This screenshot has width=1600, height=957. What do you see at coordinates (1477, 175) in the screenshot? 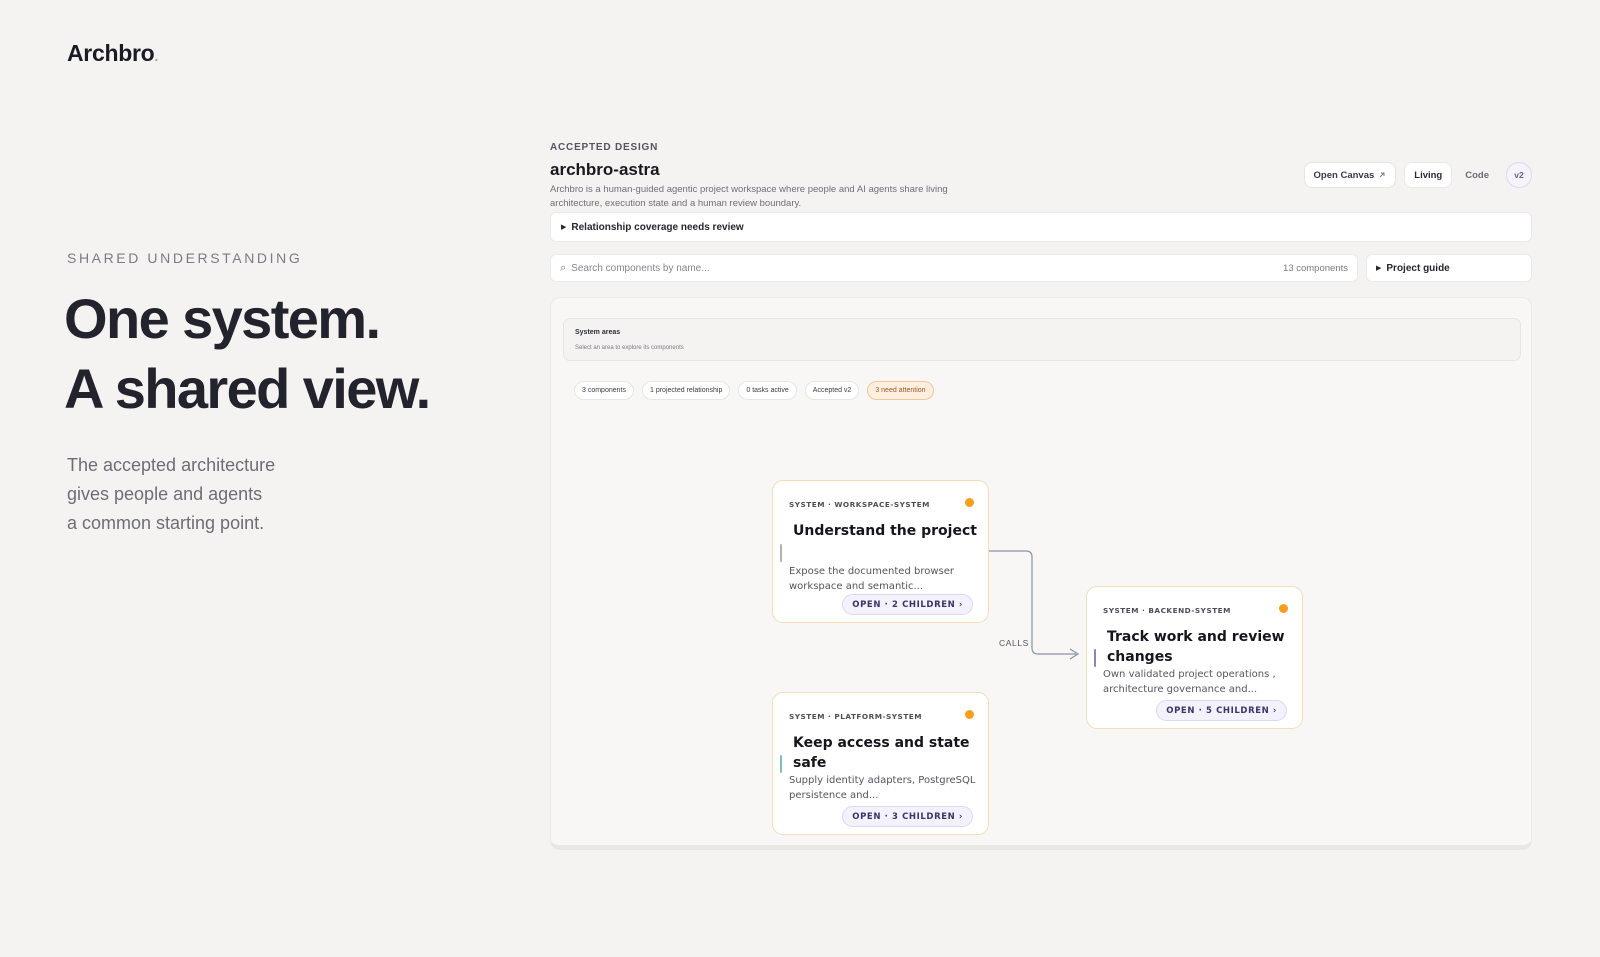
I see `code-tab: Code` at bounding box center [1477, 175].